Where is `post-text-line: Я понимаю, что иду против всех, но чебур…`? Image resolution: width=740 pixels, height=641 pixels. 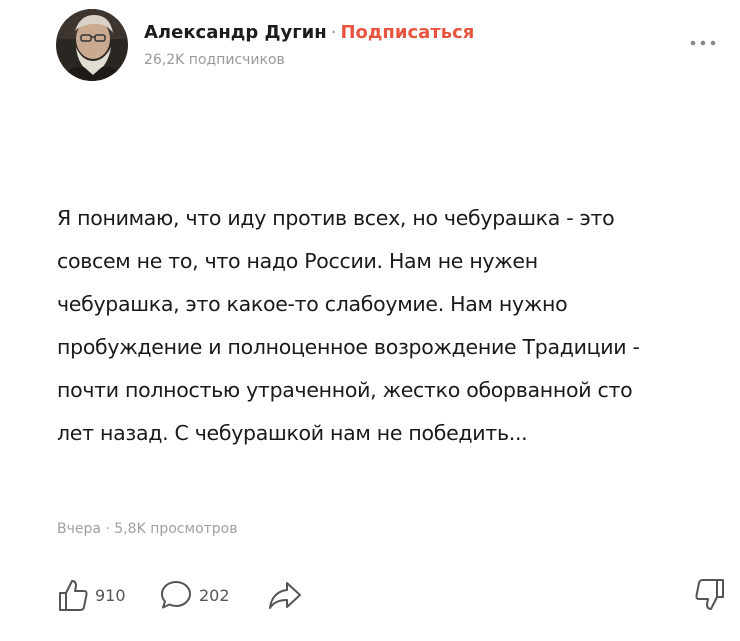 post-text-line: Я понимаю, что иду против всех, но чебур… is located at coordinates (336, 218).